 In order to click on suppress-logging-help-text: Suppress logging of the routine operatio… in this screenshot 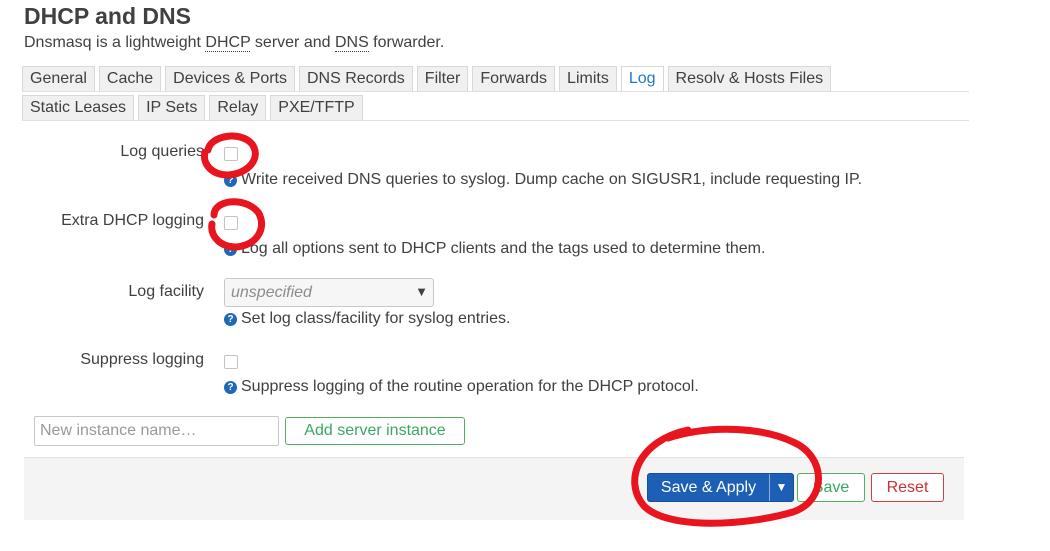, I will do `click(470, 386)`.